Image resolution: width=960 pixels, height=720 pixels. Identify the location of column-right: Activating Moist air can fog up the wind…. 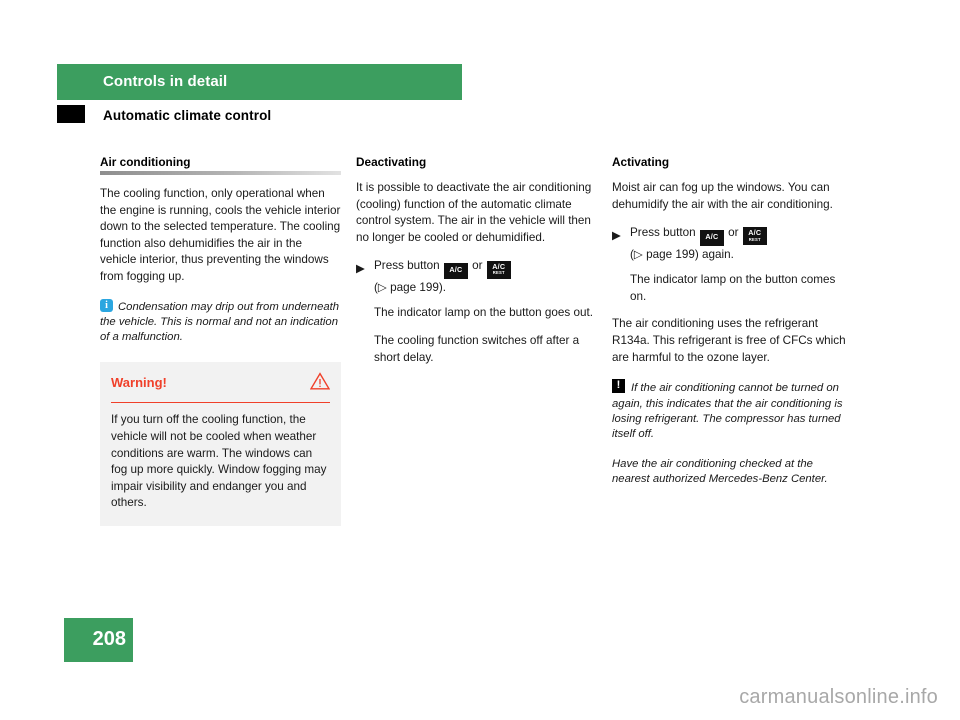
(732, 328).